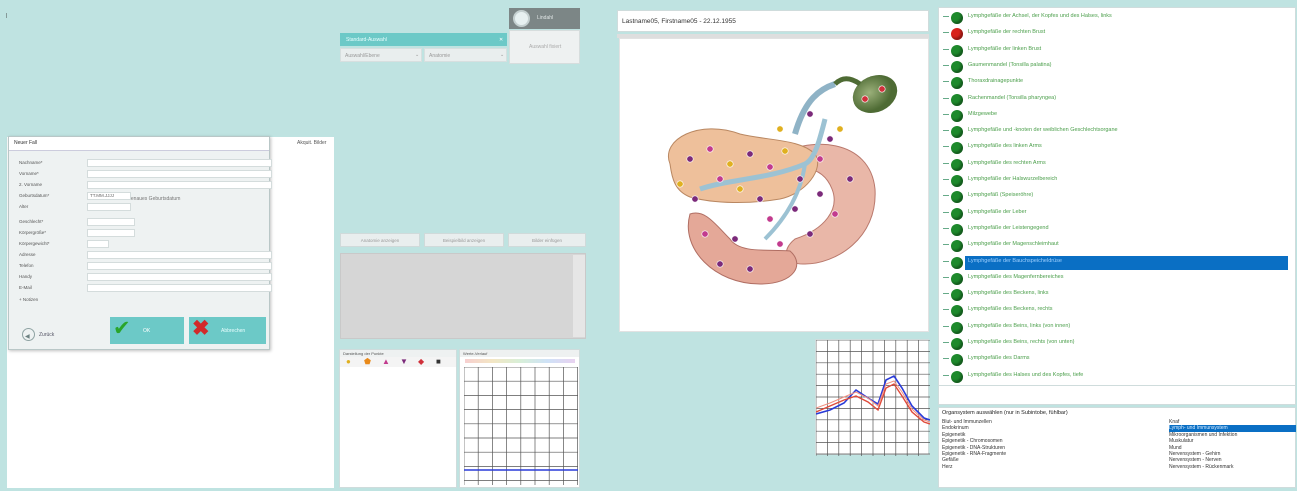 The image size is (1297, 491). Describe the element at coordinates (1113, 34) in the screenshot. I see `tree-item: Lymphgefäße der rechten Brust` at that location.